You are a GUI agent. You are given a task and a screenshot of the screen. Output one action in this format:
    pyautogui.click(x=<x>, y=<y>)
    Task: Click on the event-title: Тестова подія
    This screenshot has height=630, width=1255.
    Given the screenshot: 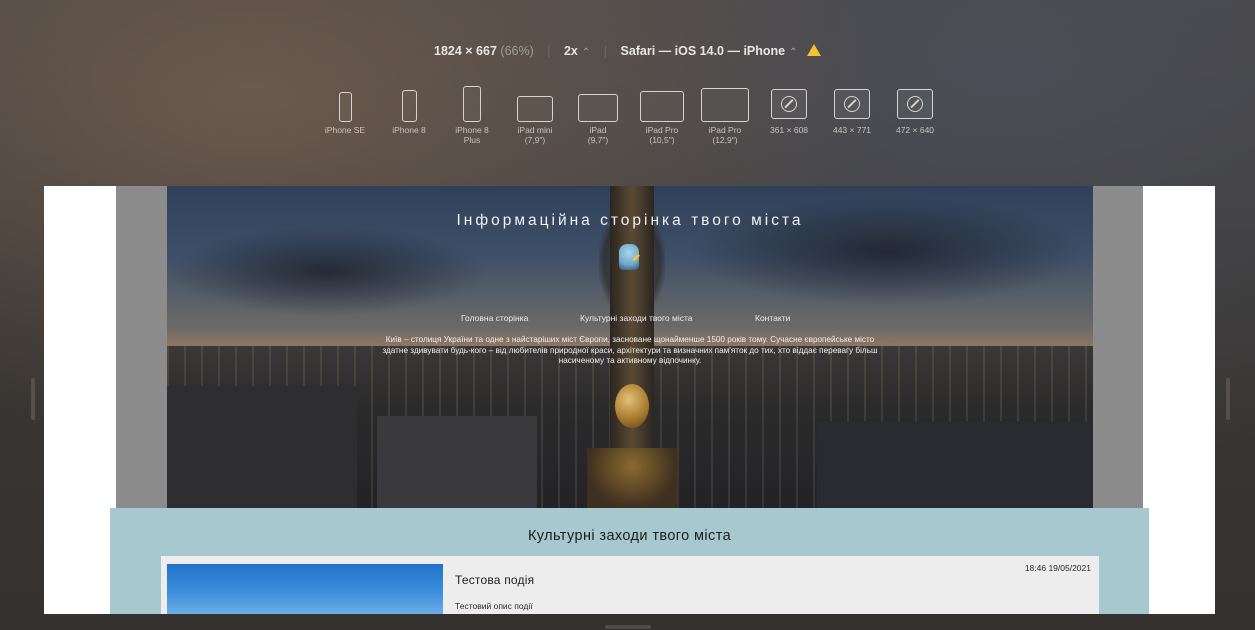 What is the action you would take?
    pyautogui.click(x=495, y=580)
    